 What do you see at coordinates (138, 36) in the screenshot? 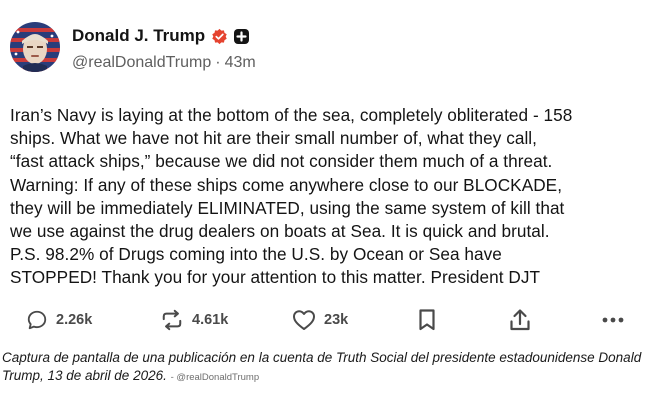
I see `author-display-name: Donald J. Trump` at bounding box center [138, 36].